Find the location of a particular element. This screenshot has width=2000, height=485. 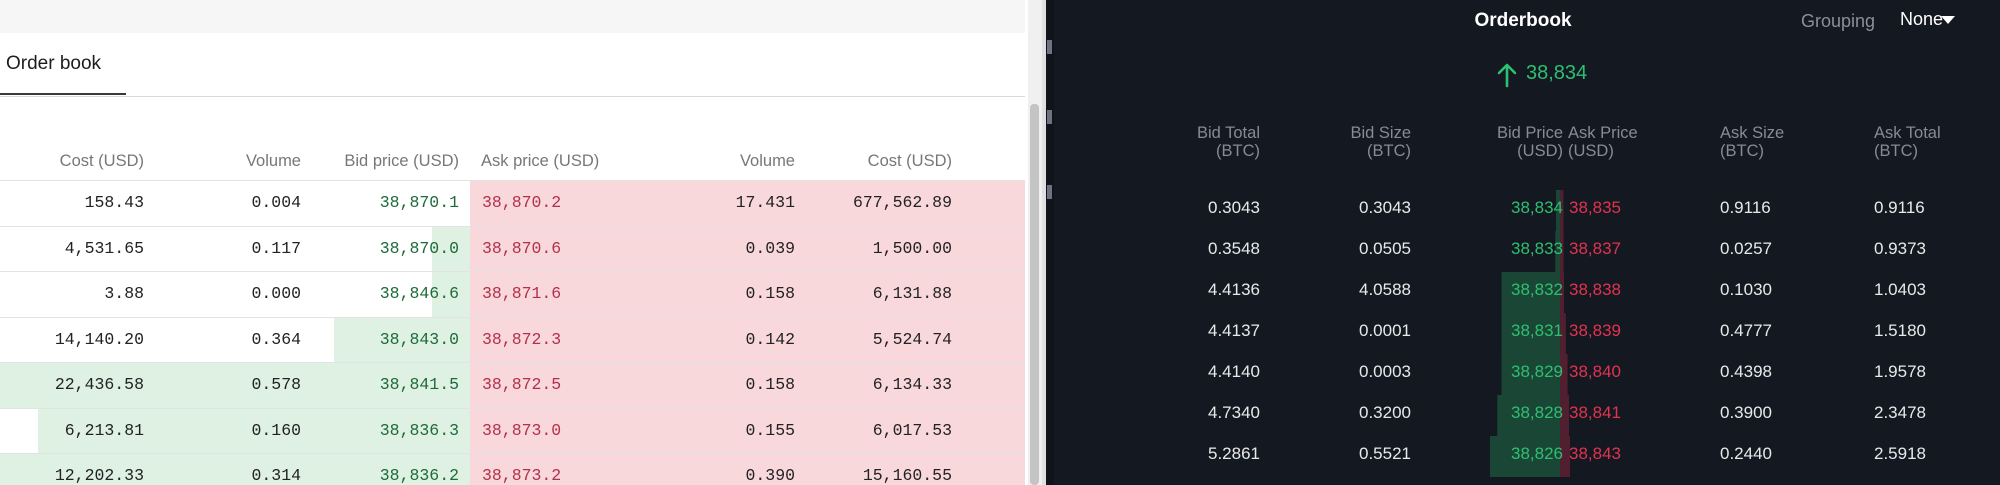

last-price: 38,834 is located at coordinates (1557, 73).